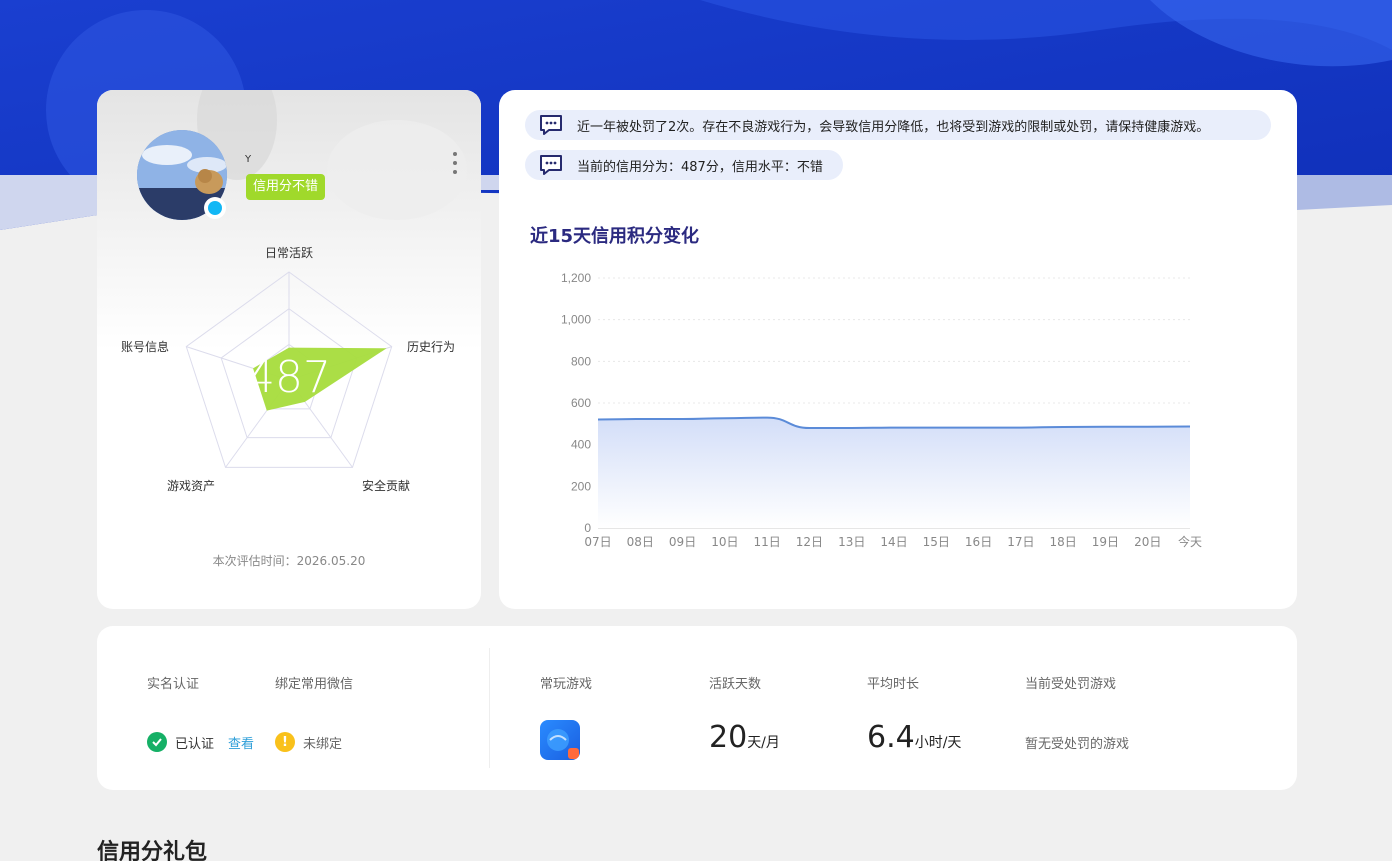 This screenshot has width=1392, height=861. Describe the element at coordinates (891, 737) in the screenshot. I see `avg-duration-number: 6.4` at that location.